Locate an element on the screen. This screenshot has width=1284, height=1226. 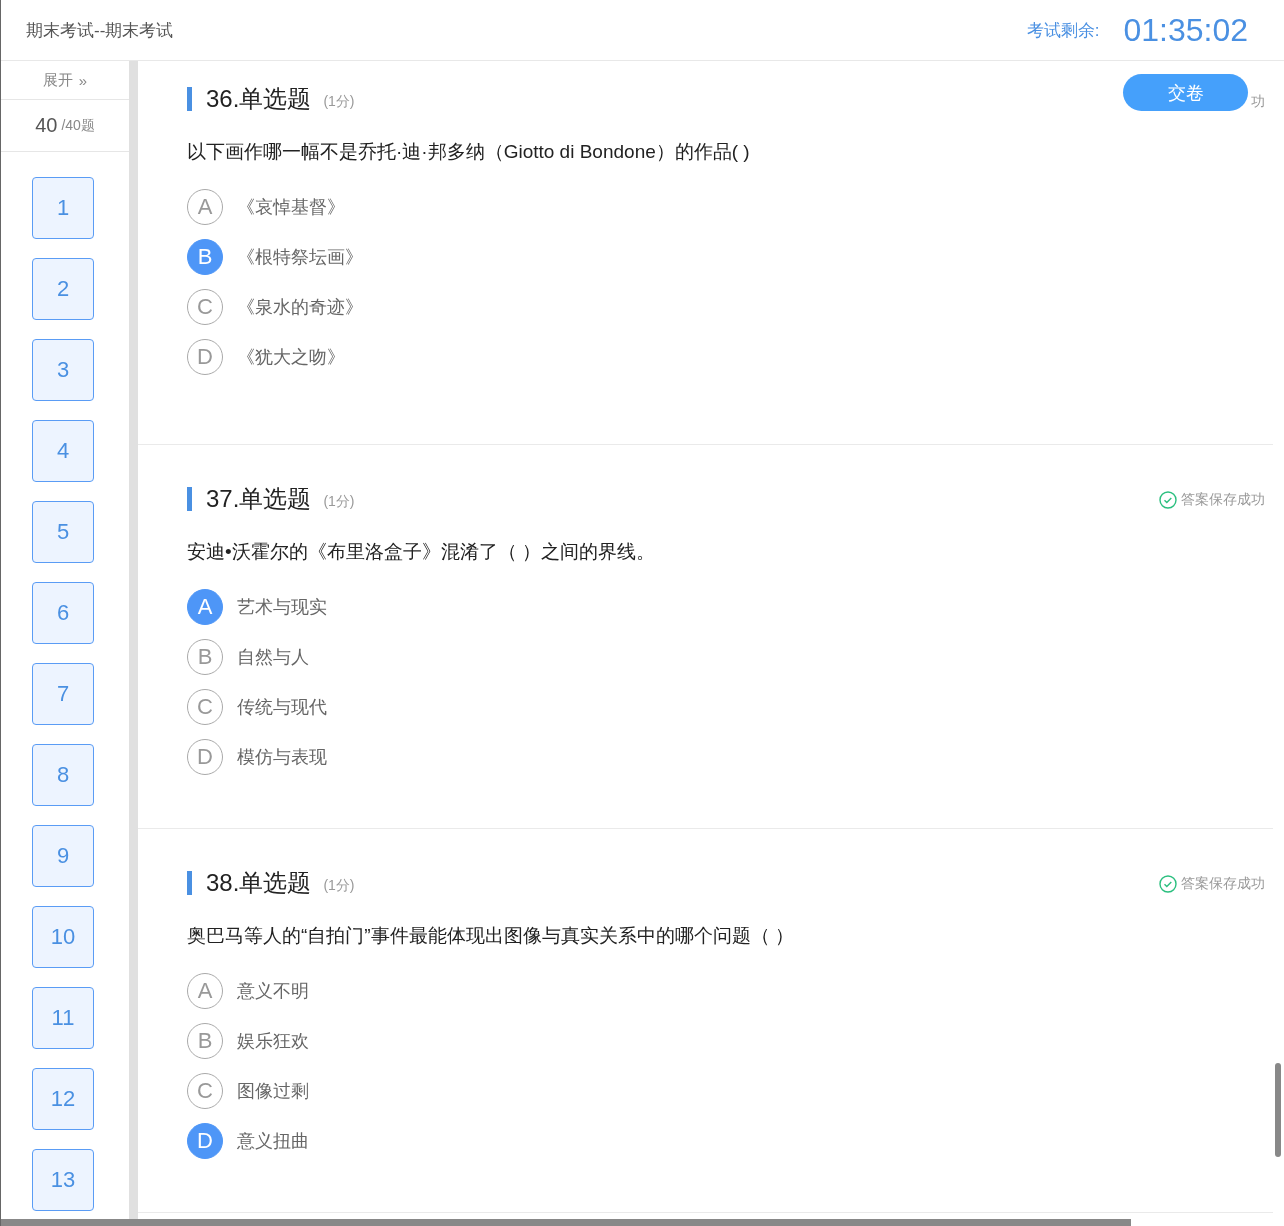
option-text: 图像过剩 is located at coordinates (273, 1091).